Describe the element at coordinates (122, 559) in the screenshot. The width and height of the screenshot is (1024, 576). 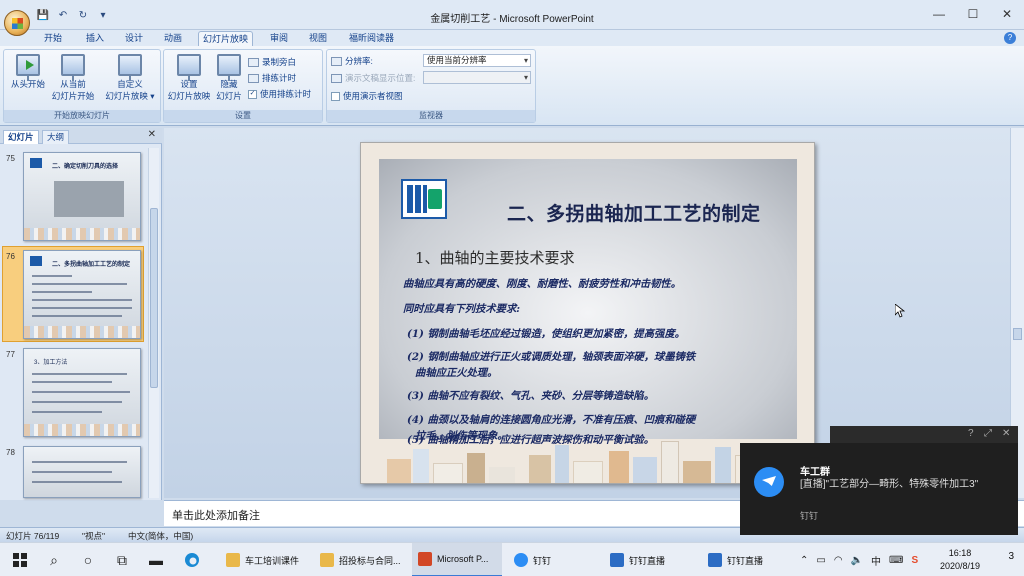
I see `task-view-icon: ⧉` at that location.